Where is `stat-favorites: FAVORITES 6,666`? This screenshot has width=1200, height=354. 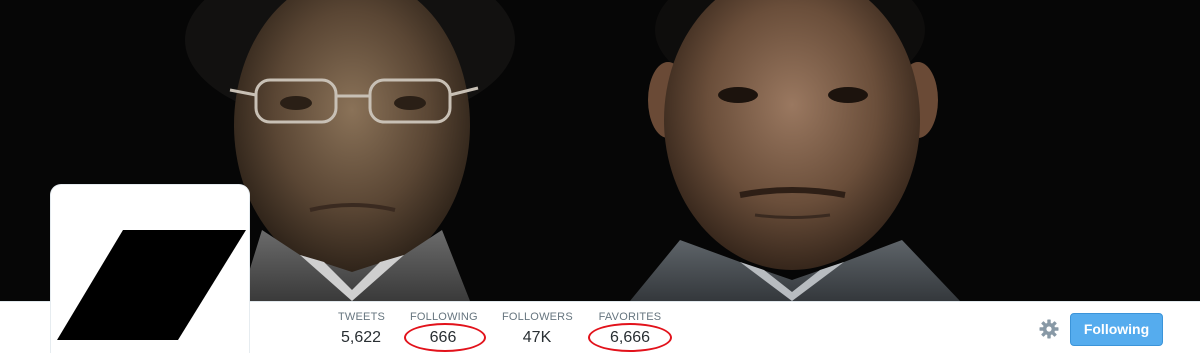
stat-favorites: FAVORITES 6,666 is located at coordinates (630, 330).